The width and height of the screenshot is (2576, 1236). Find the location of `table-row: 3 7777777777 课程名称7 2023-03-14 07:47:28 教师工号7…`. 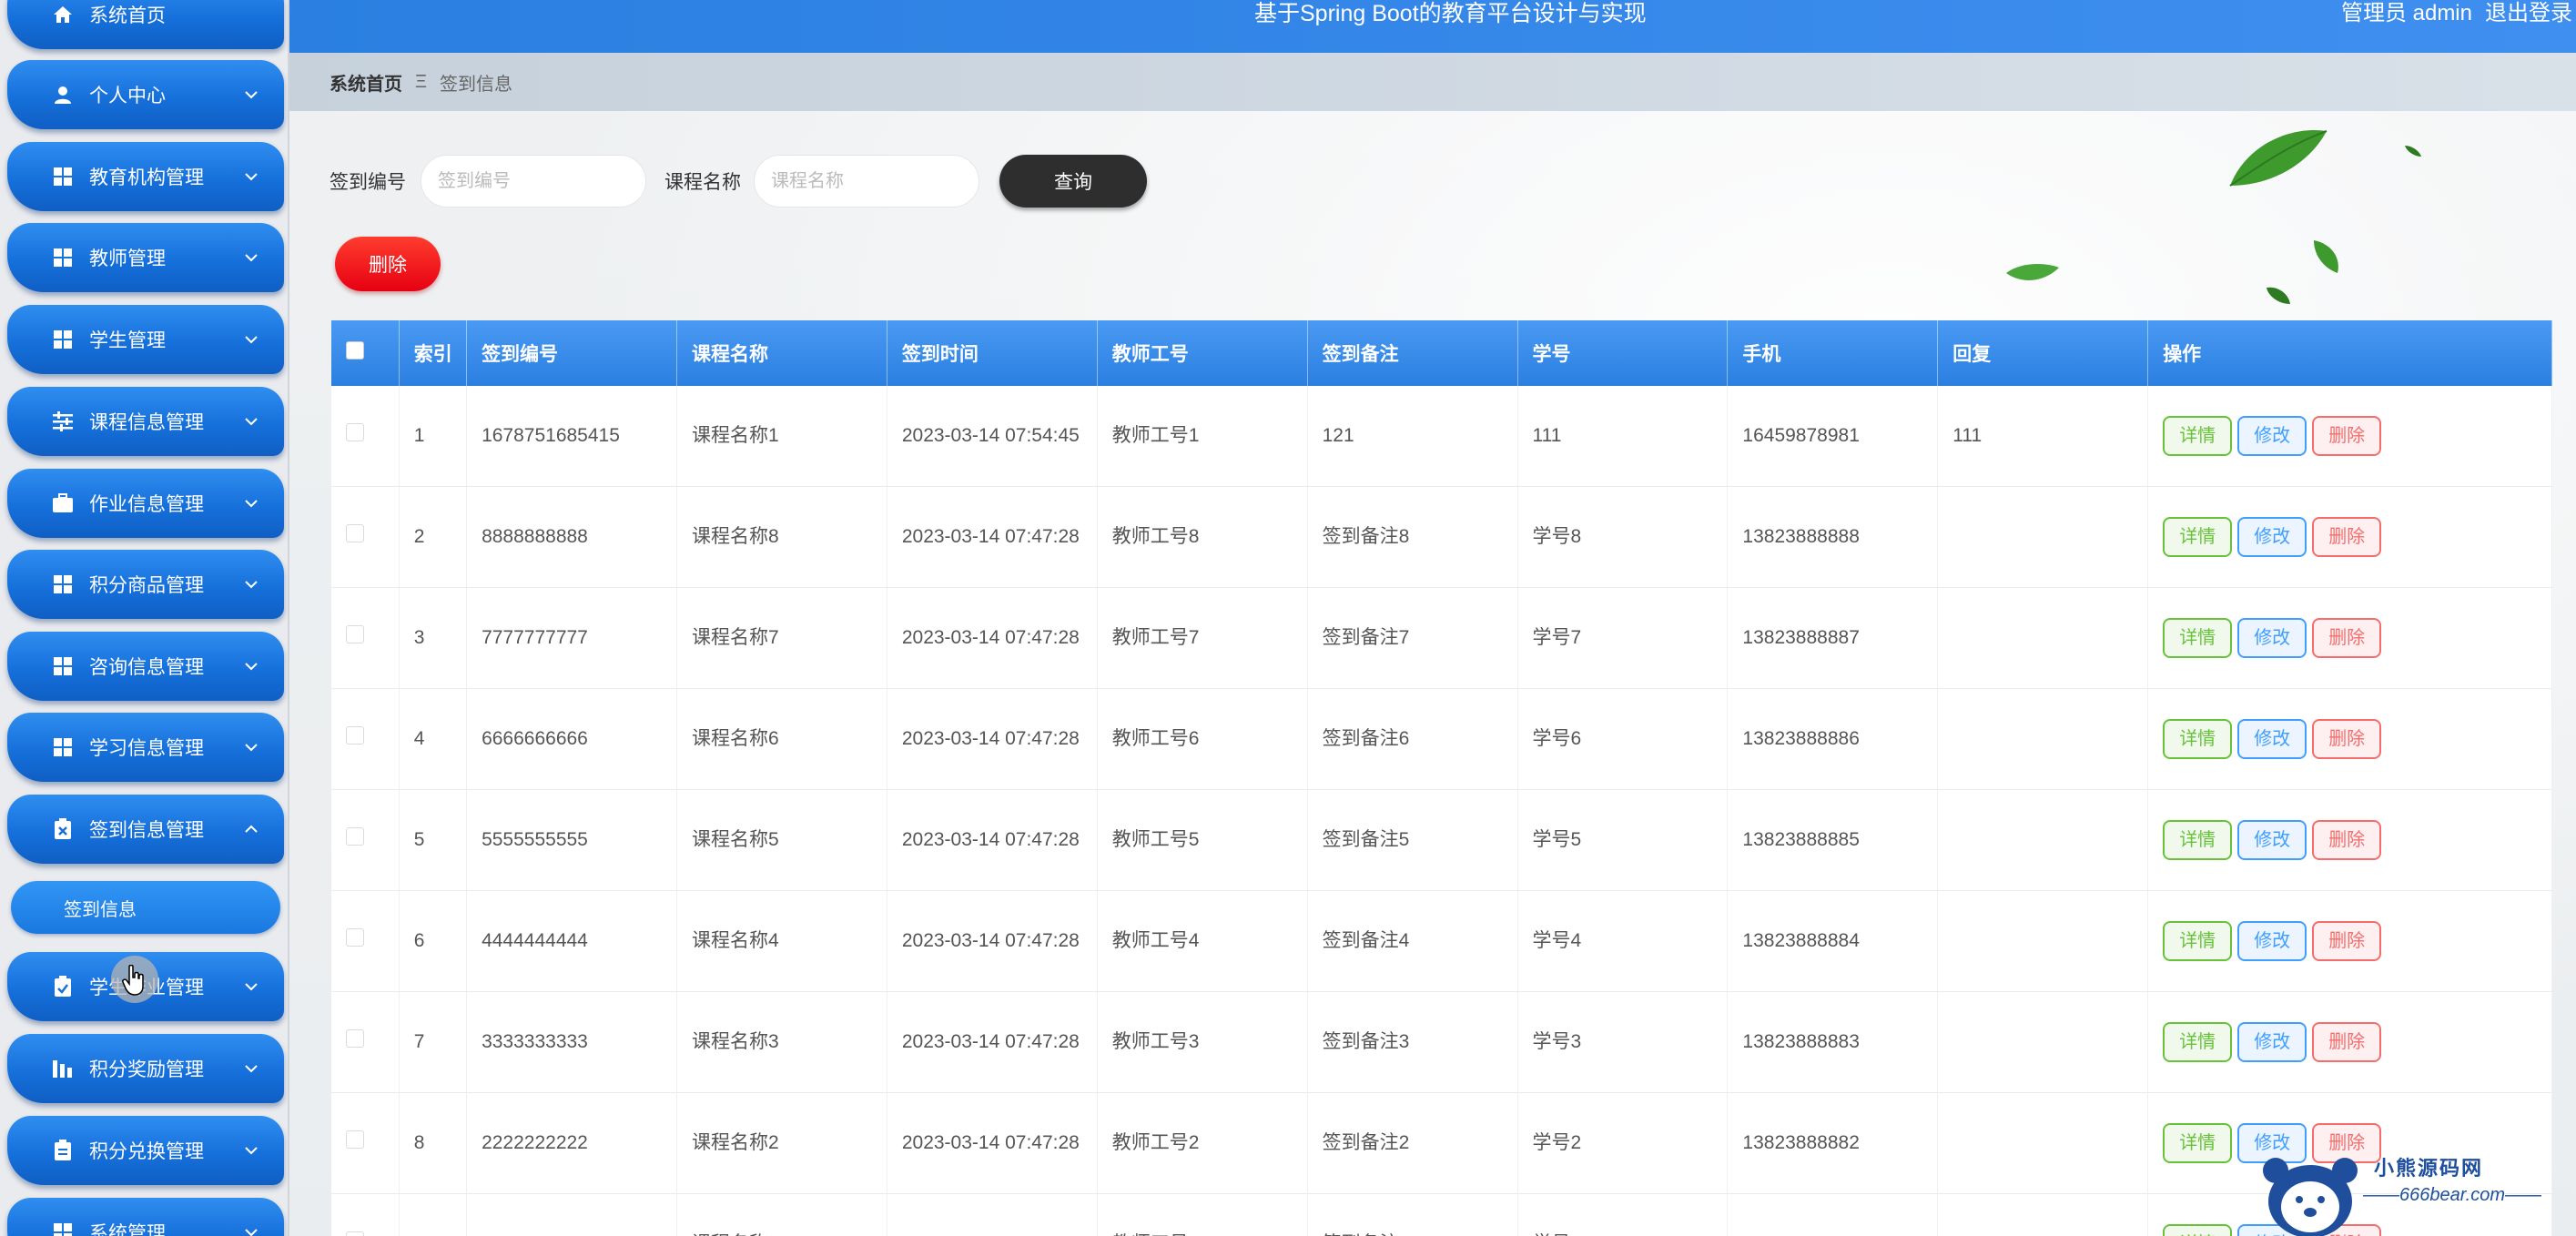

table-row: 3 7777777777 课程名称7 2023-03-14 07:47:28 教师工号7… is located at coordinates (1441, 638).